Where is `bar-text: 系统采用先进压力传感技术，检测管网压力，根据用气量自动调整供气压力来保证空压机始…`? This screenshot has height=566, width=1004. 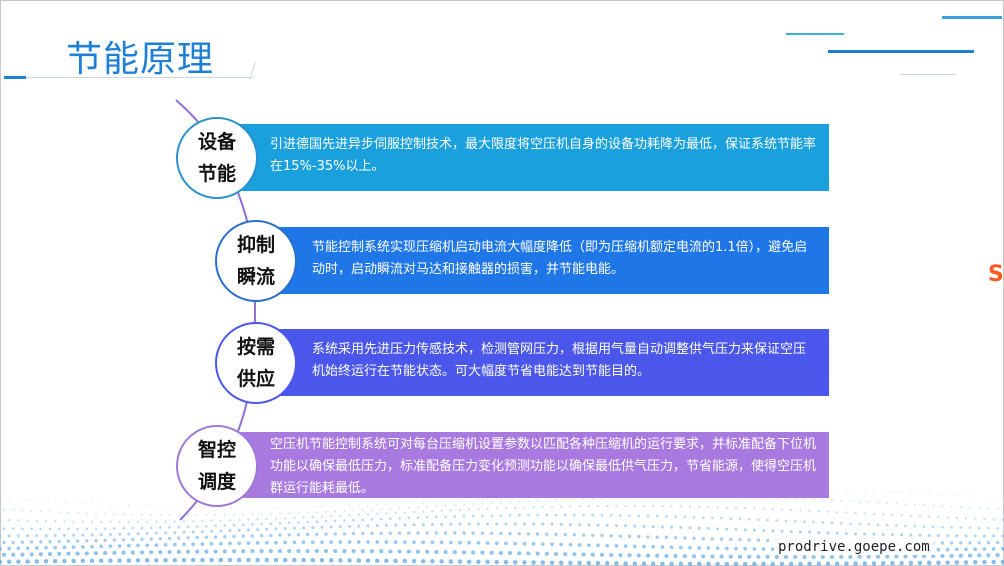 bar-text: 系统采用先进压力传感技术，检测管网压力，根据用气量自动调整供气压力来保证空压机始… is located at coordinates (559, 360).